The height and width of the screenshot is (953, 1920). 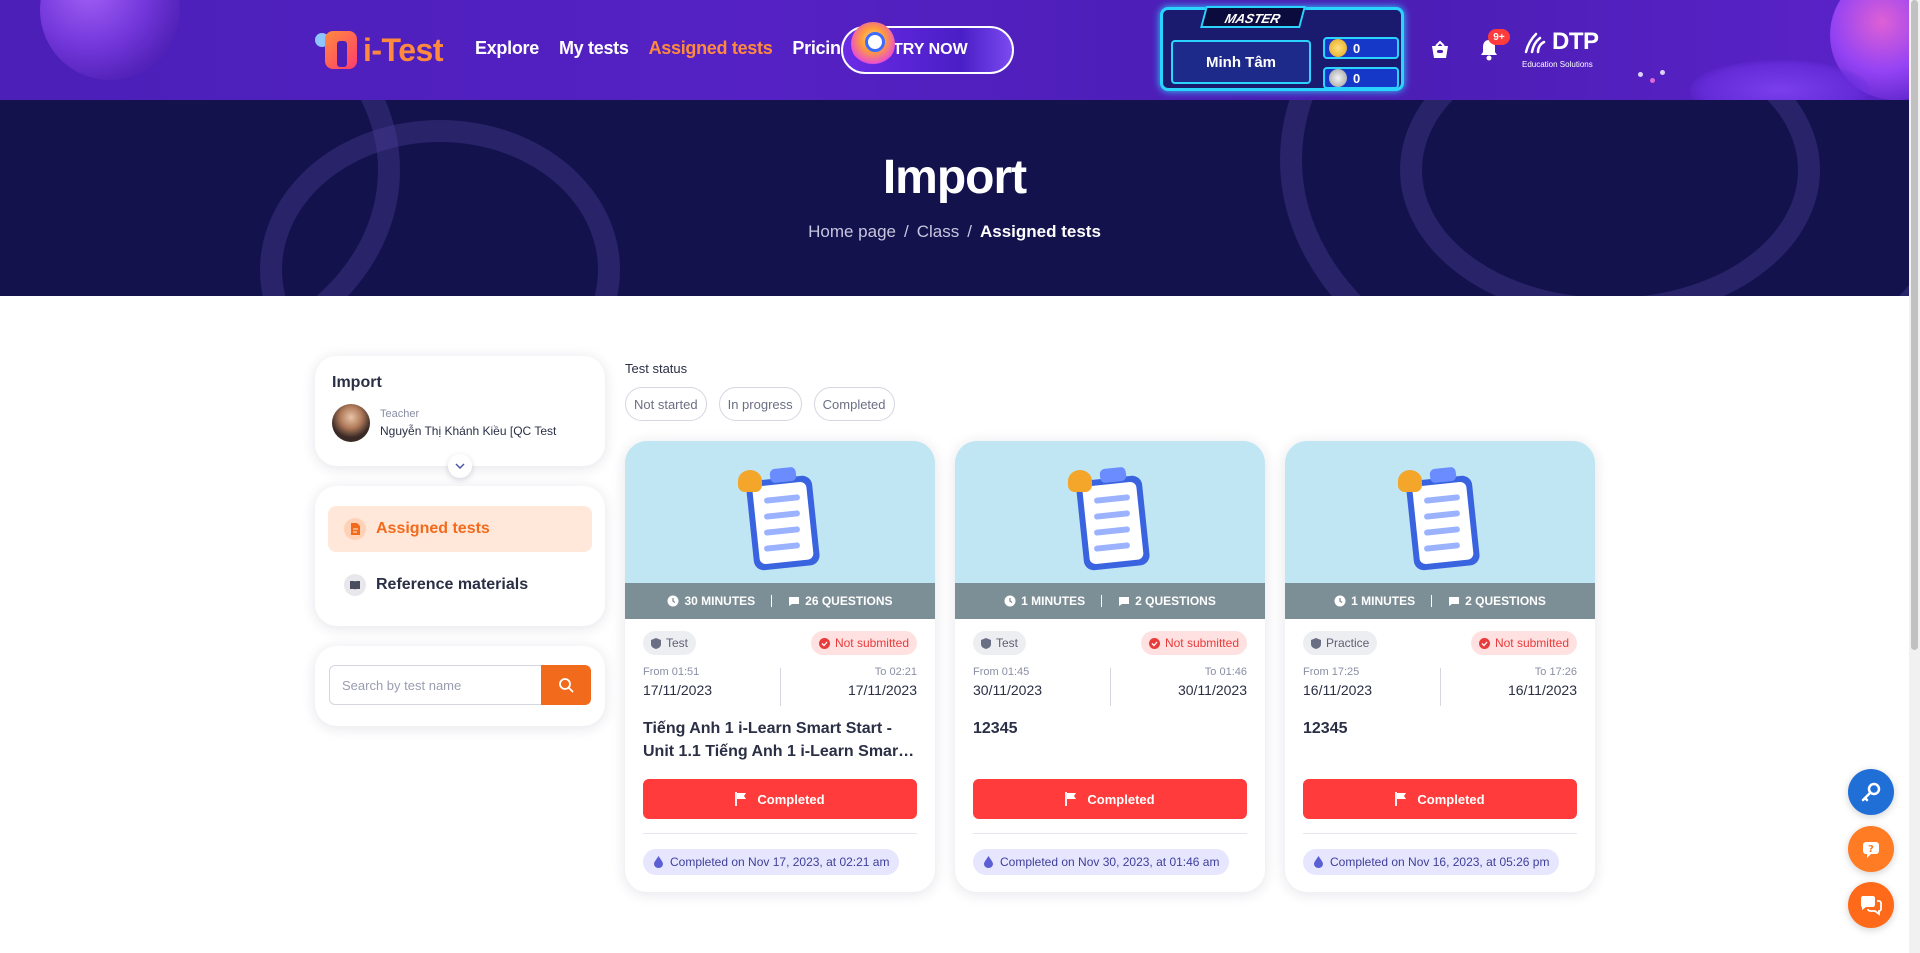 I want to click on end-date: 16/11/2023, so click(x=1542, y=690).